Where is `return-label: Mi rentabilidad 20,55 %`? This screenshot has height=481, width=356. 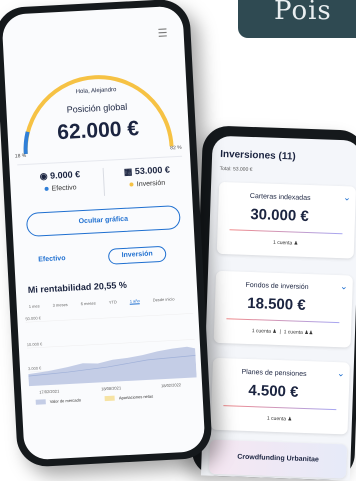 return-label: Mi rentabilidad 20,55 % is located at coordinates (77, 287).